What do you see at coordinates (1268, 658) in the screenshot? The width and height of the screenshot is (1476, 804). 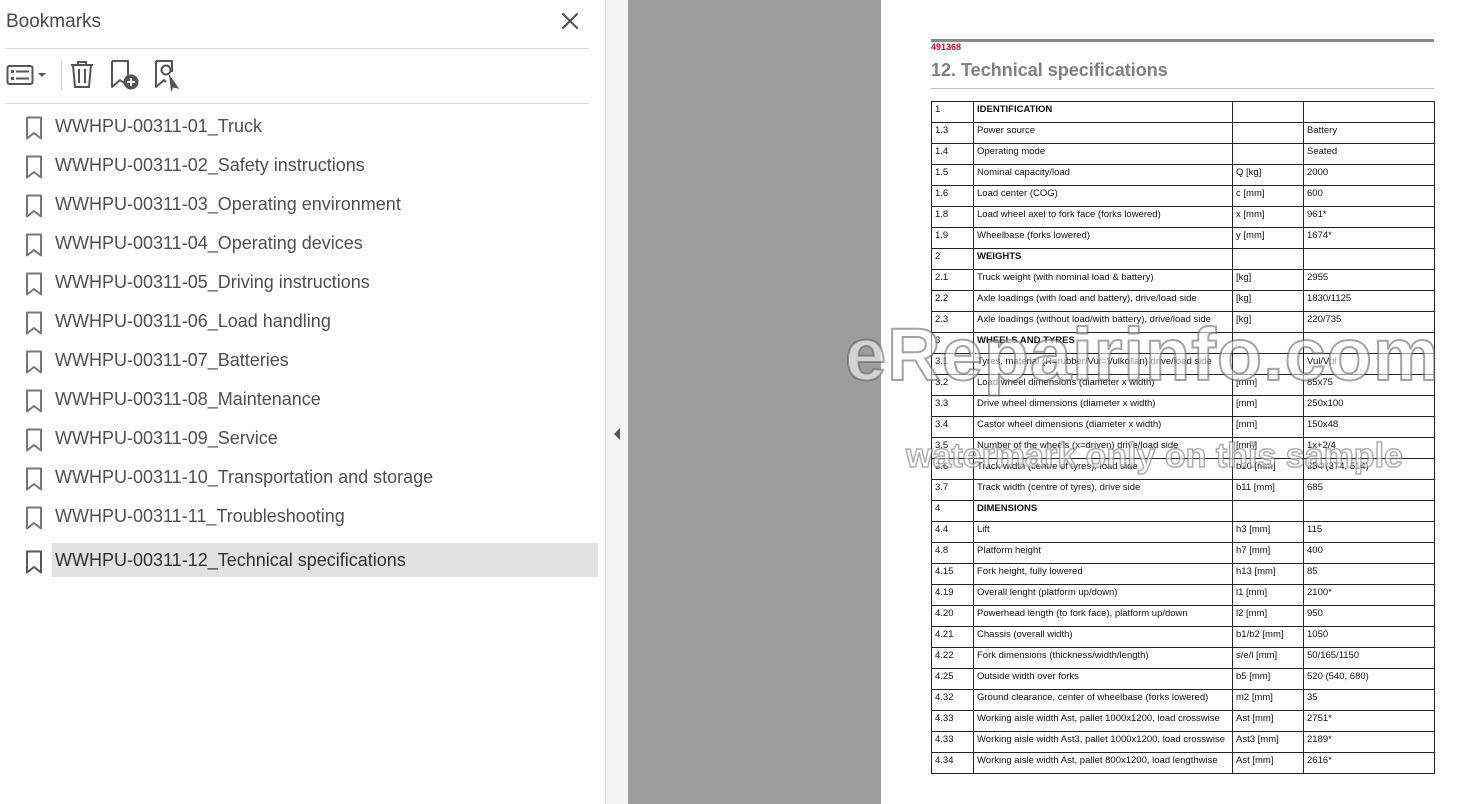 I see `spec-unit: s/e/l [mm]` at bounding box center [1268, 658].